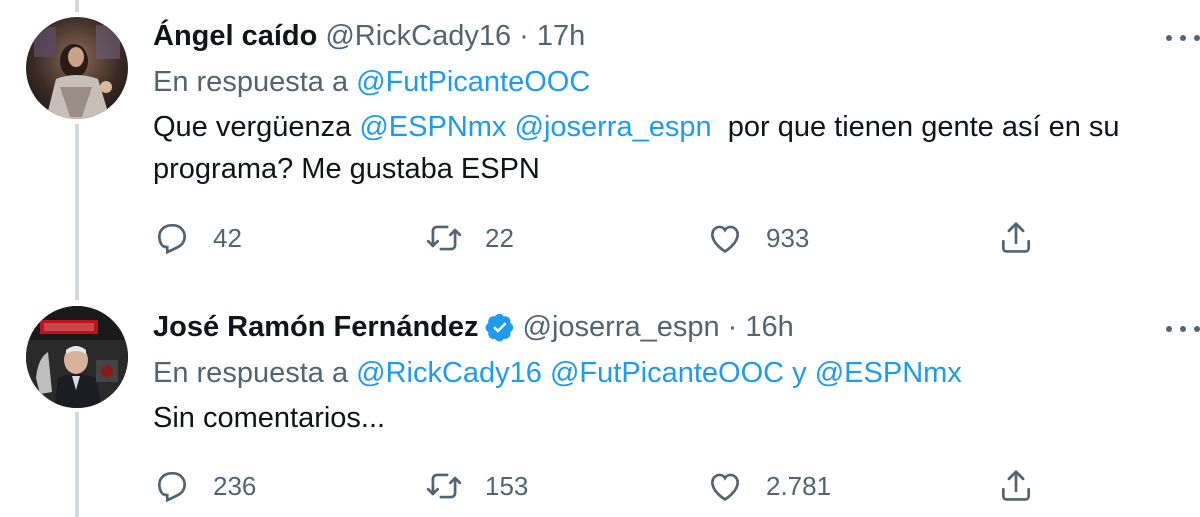 This screenshot has height=517, width=1200. I want to click on like-button: 2.781, so click(768, 486).